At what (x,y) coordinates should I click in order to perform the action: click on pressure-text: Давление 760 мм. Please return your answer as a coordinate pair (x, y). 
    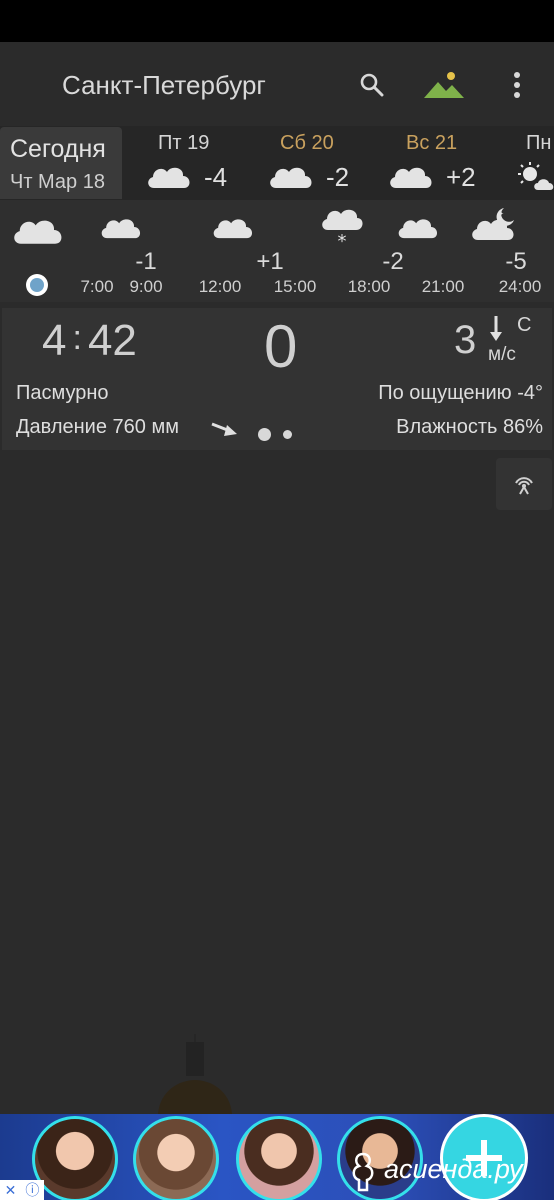
    Looking at the image, I should click on (97, 427).